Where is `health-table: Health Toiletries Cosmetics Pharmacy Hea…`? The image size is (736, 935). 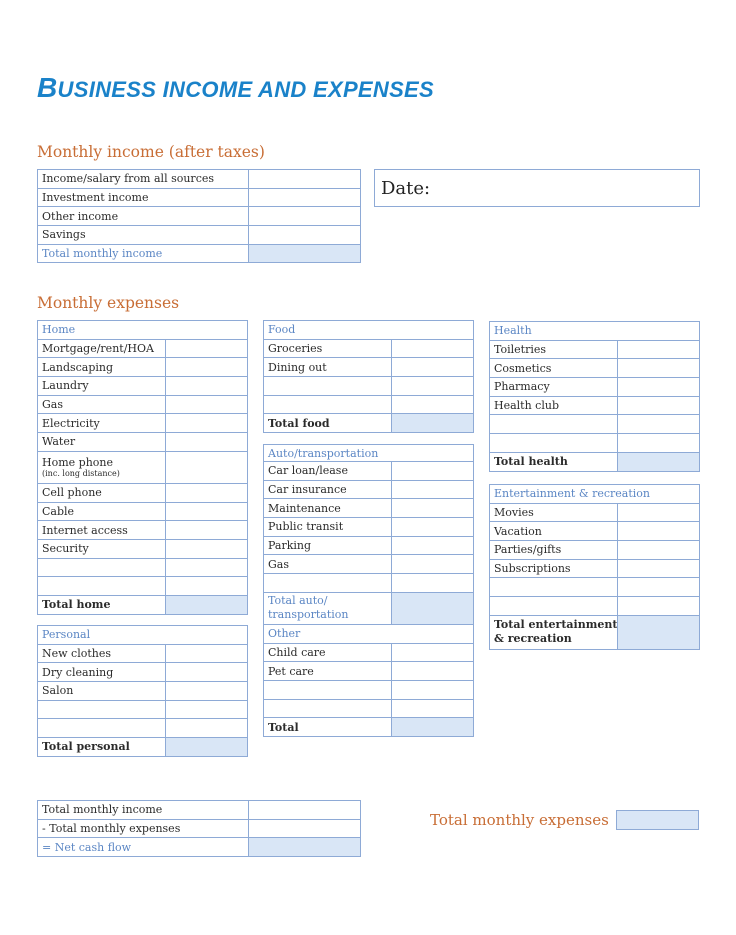 health-table: Health Toiletries Cosmetics Pharmacy Hea… is located at coordinates (594, 396).